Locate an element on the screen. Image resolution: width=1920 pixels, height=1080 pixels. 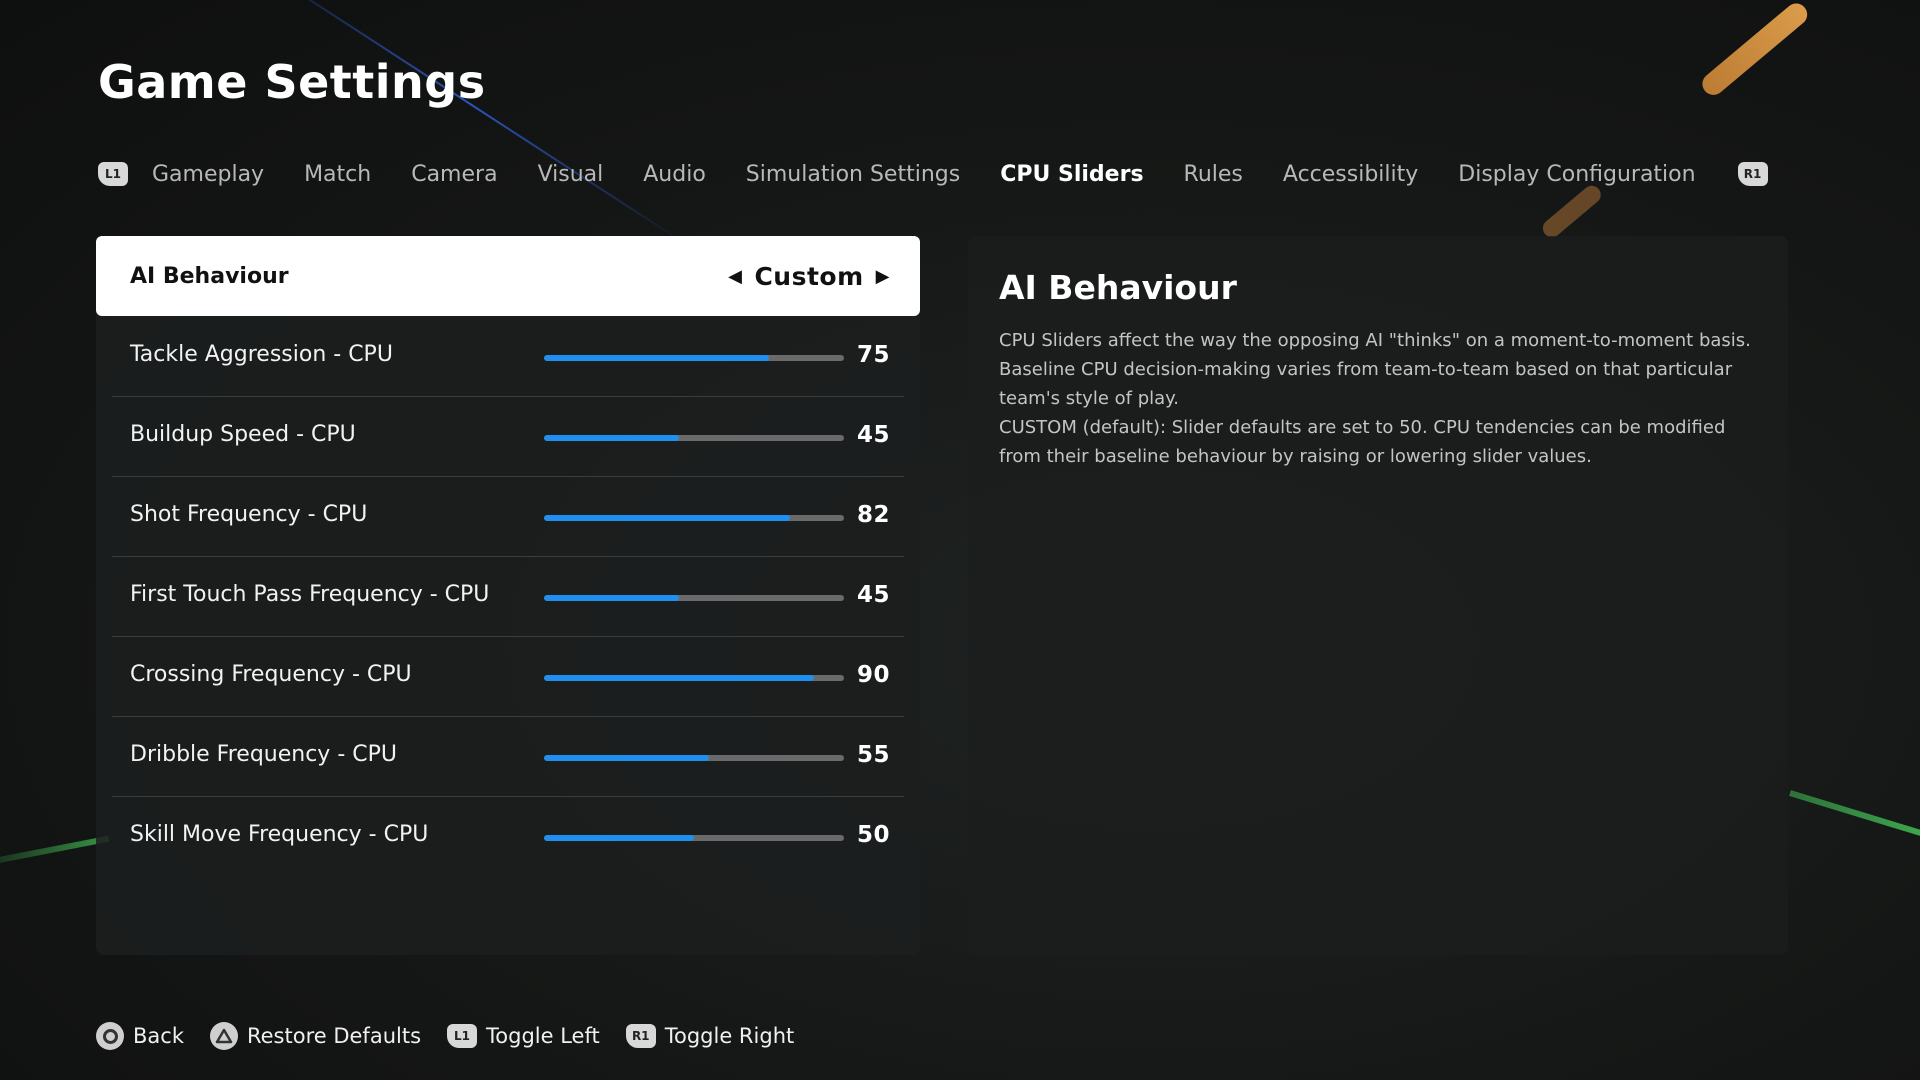
toggle-left-hint: L1 Toggle Left is located at coordinates (523, 1036).